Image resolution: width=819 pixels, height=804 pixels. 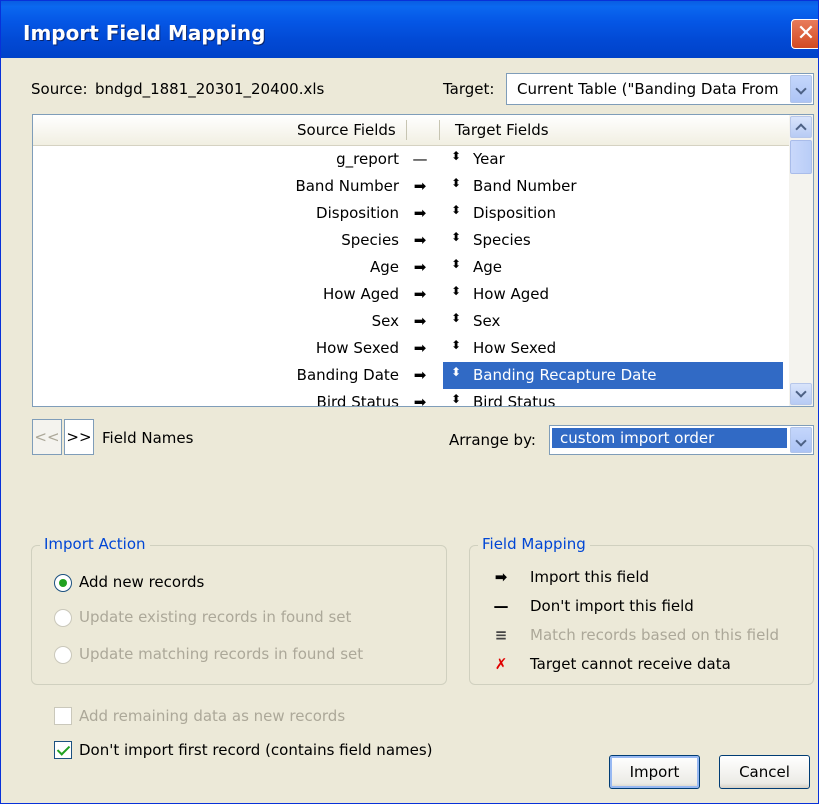 What do you see at coordinates (801, 157) in the screenshot?
I see `scroll-thumb` at bounding box center [801, 157].